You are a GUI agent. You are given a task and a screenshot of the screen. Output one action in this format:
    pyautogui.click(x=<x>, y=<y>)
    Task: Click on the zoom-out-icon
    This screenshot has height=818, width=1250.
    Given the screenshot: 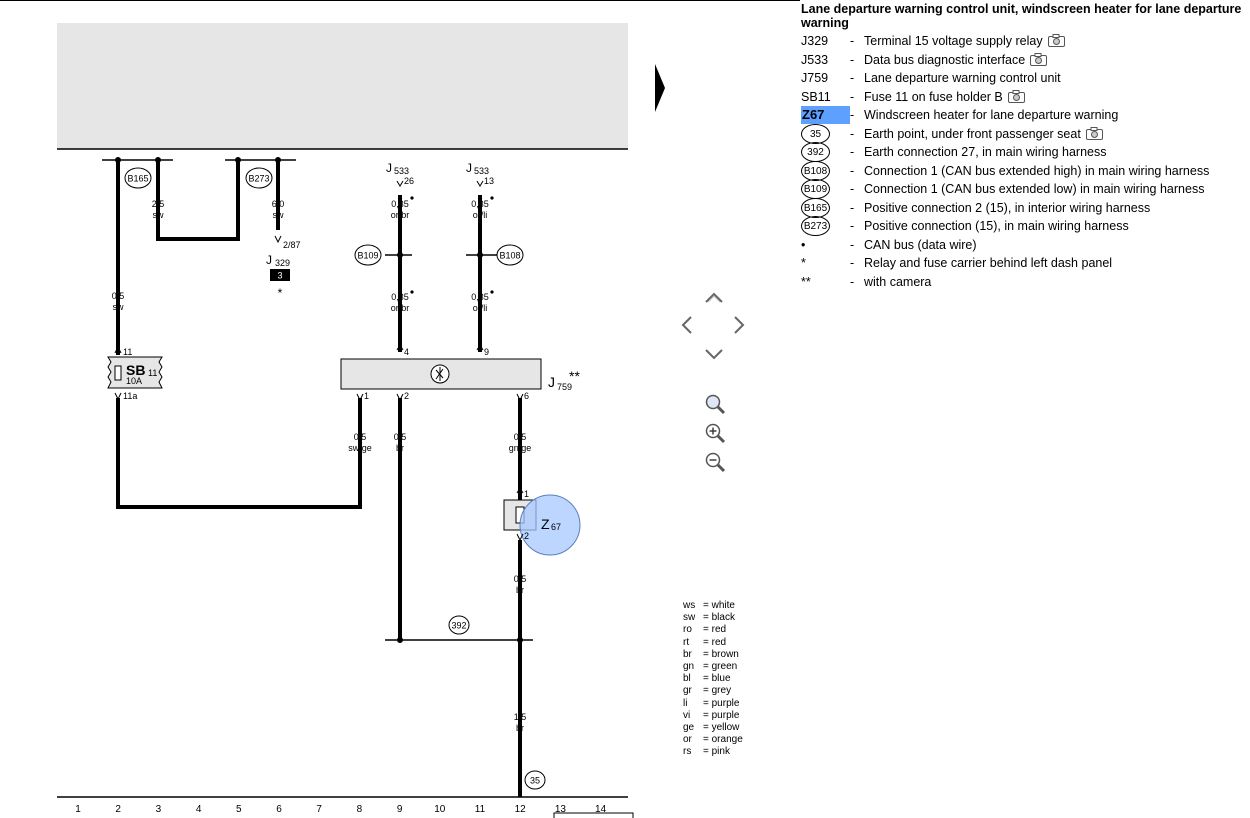 What is the action you would take?
    pyautogui.click(x=715, y=462)
    